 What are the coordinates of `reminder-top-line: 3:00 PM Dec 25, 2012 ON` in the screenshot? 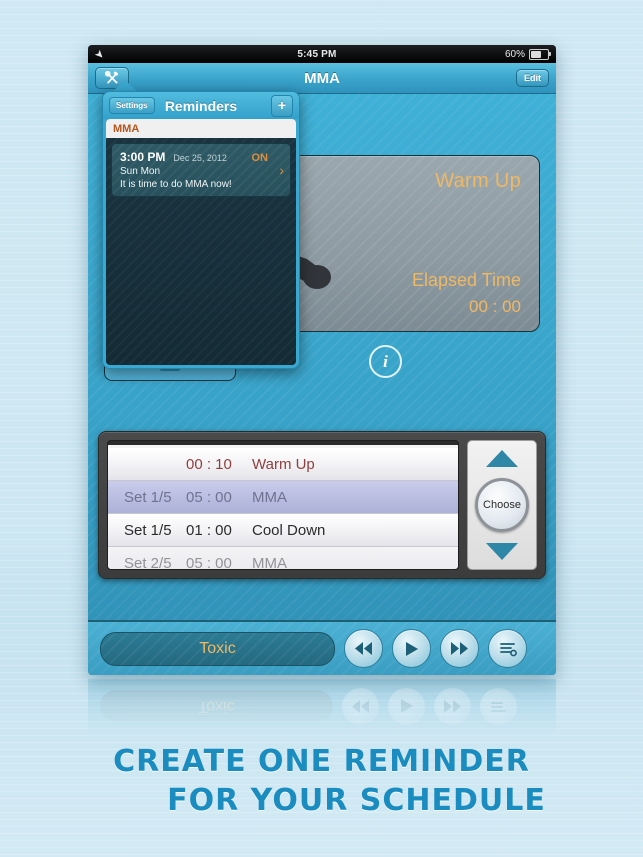 It's located at (201, 157).